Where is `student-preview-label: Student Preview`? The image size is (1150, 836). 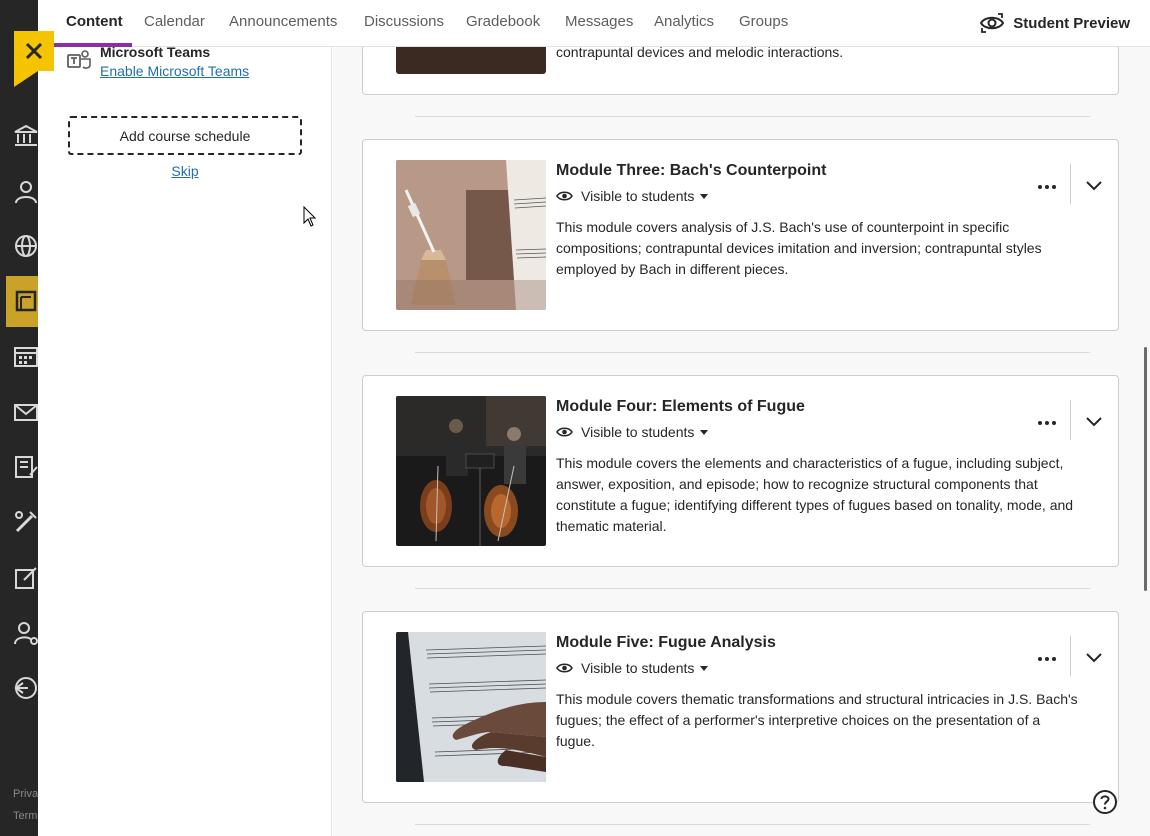
student-preview-label: Student Preview is located at coordinates (1071, 23).